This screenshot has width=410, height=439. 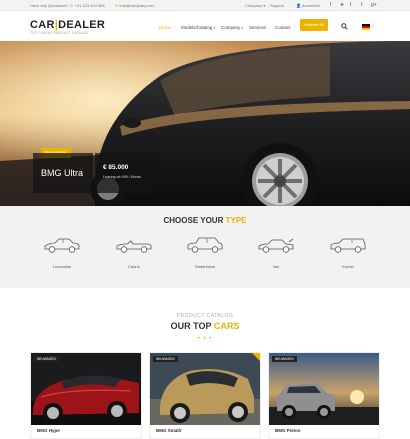 I want to click on phone-contact: ✆ +01 123 444 555, so click(x=87, y=5).